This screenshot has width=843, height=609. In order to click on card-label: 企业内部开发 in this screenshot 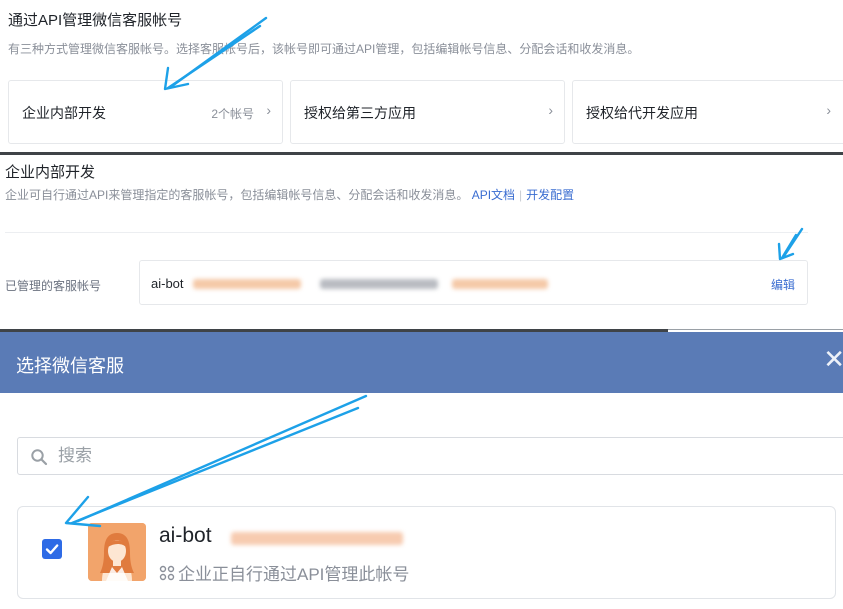, I will do `click(64, 113)`.